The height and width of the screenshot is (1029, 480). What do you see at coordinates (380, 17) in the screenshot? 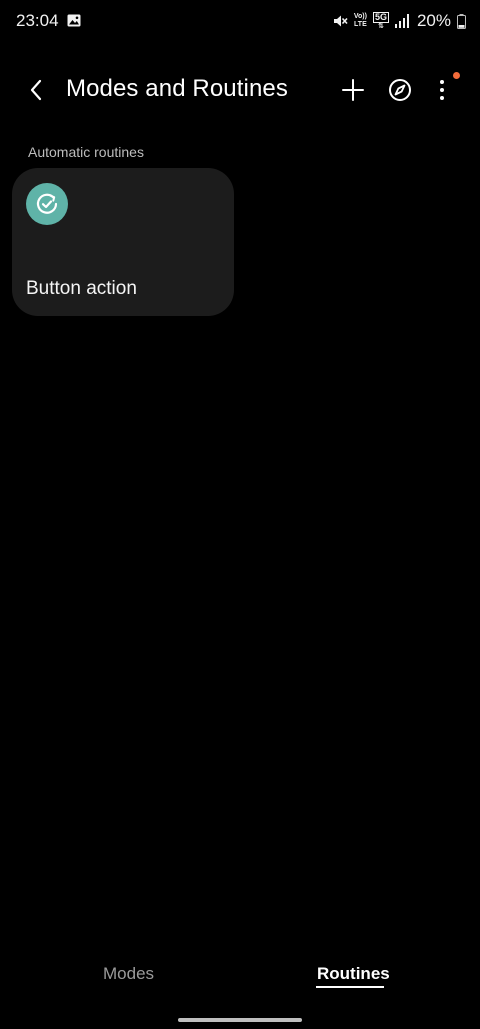
I see `network-type-label: 5G` at bounding box center [380, 17].